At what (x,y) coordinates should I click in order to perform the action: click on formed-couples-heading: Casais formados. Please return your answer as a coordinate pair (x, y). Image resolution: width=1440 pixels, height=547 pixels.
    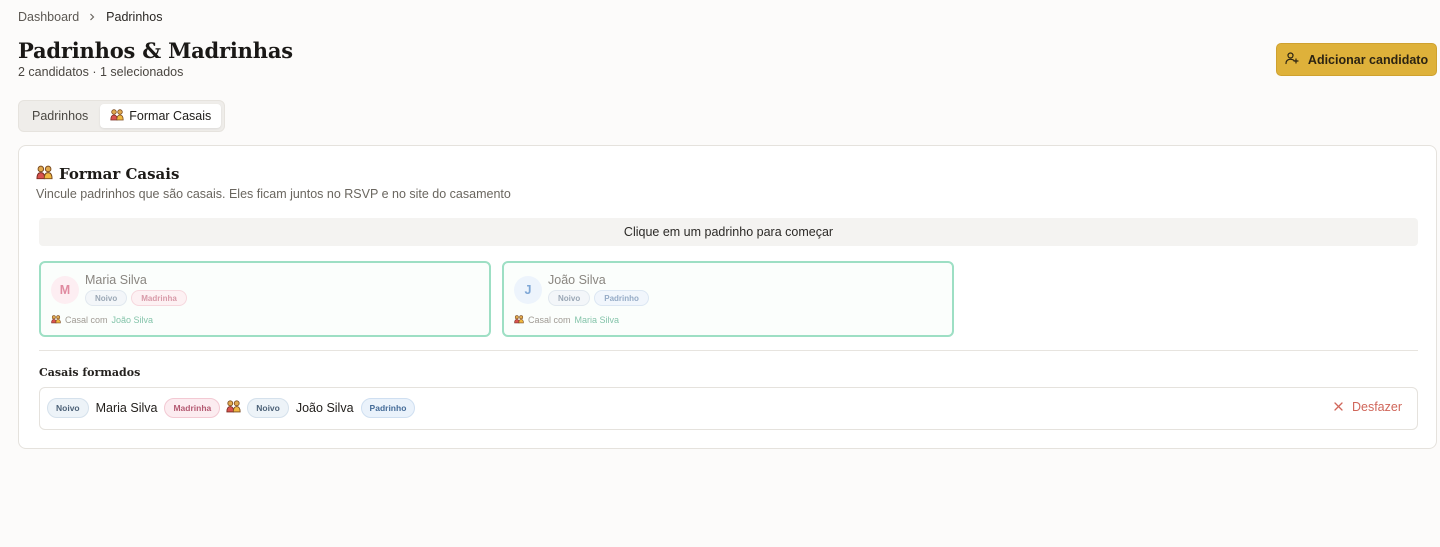
    Looking at the image, I should click on (90, 372).